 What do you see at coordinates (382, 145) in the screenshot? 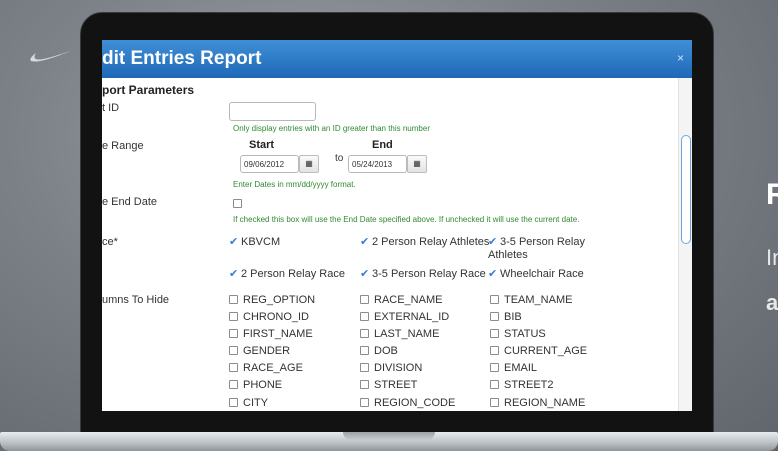
I see `end-heading: End` at bounding box center [382, 145].